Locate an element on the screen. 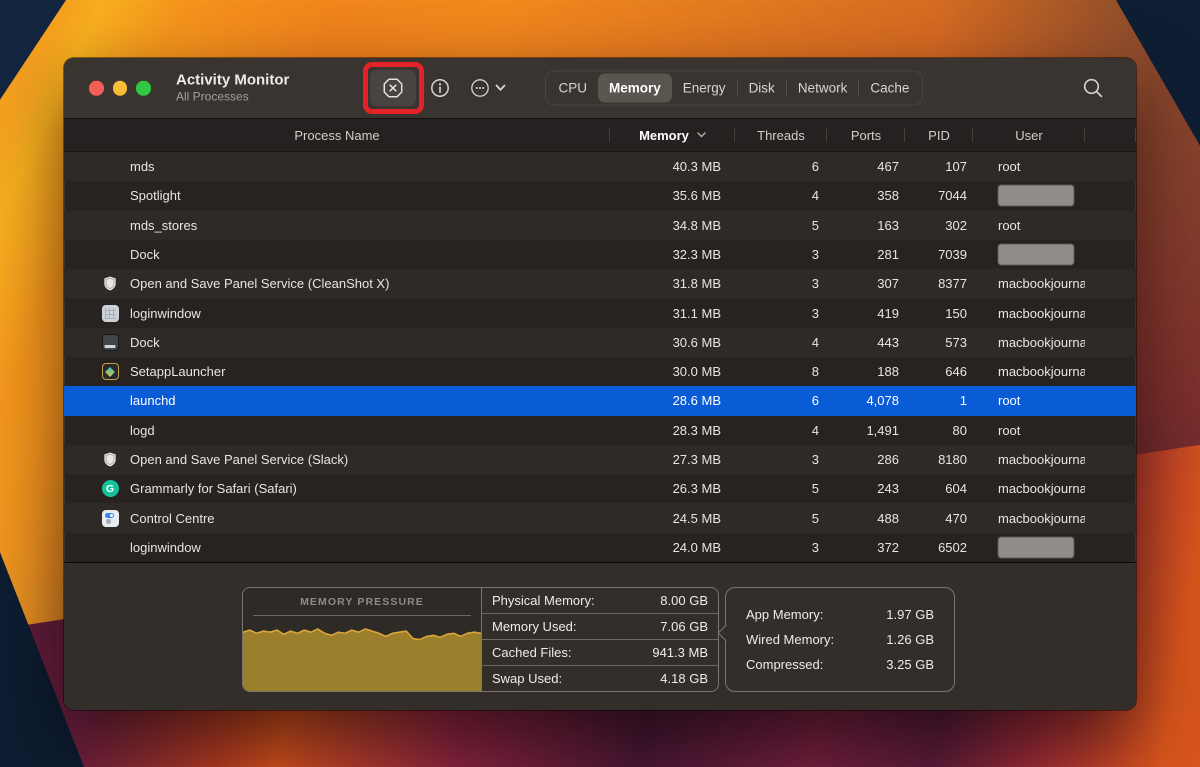 This screenshot has height=767, width=1200. more-options-button is located at coordinates (488, 88).